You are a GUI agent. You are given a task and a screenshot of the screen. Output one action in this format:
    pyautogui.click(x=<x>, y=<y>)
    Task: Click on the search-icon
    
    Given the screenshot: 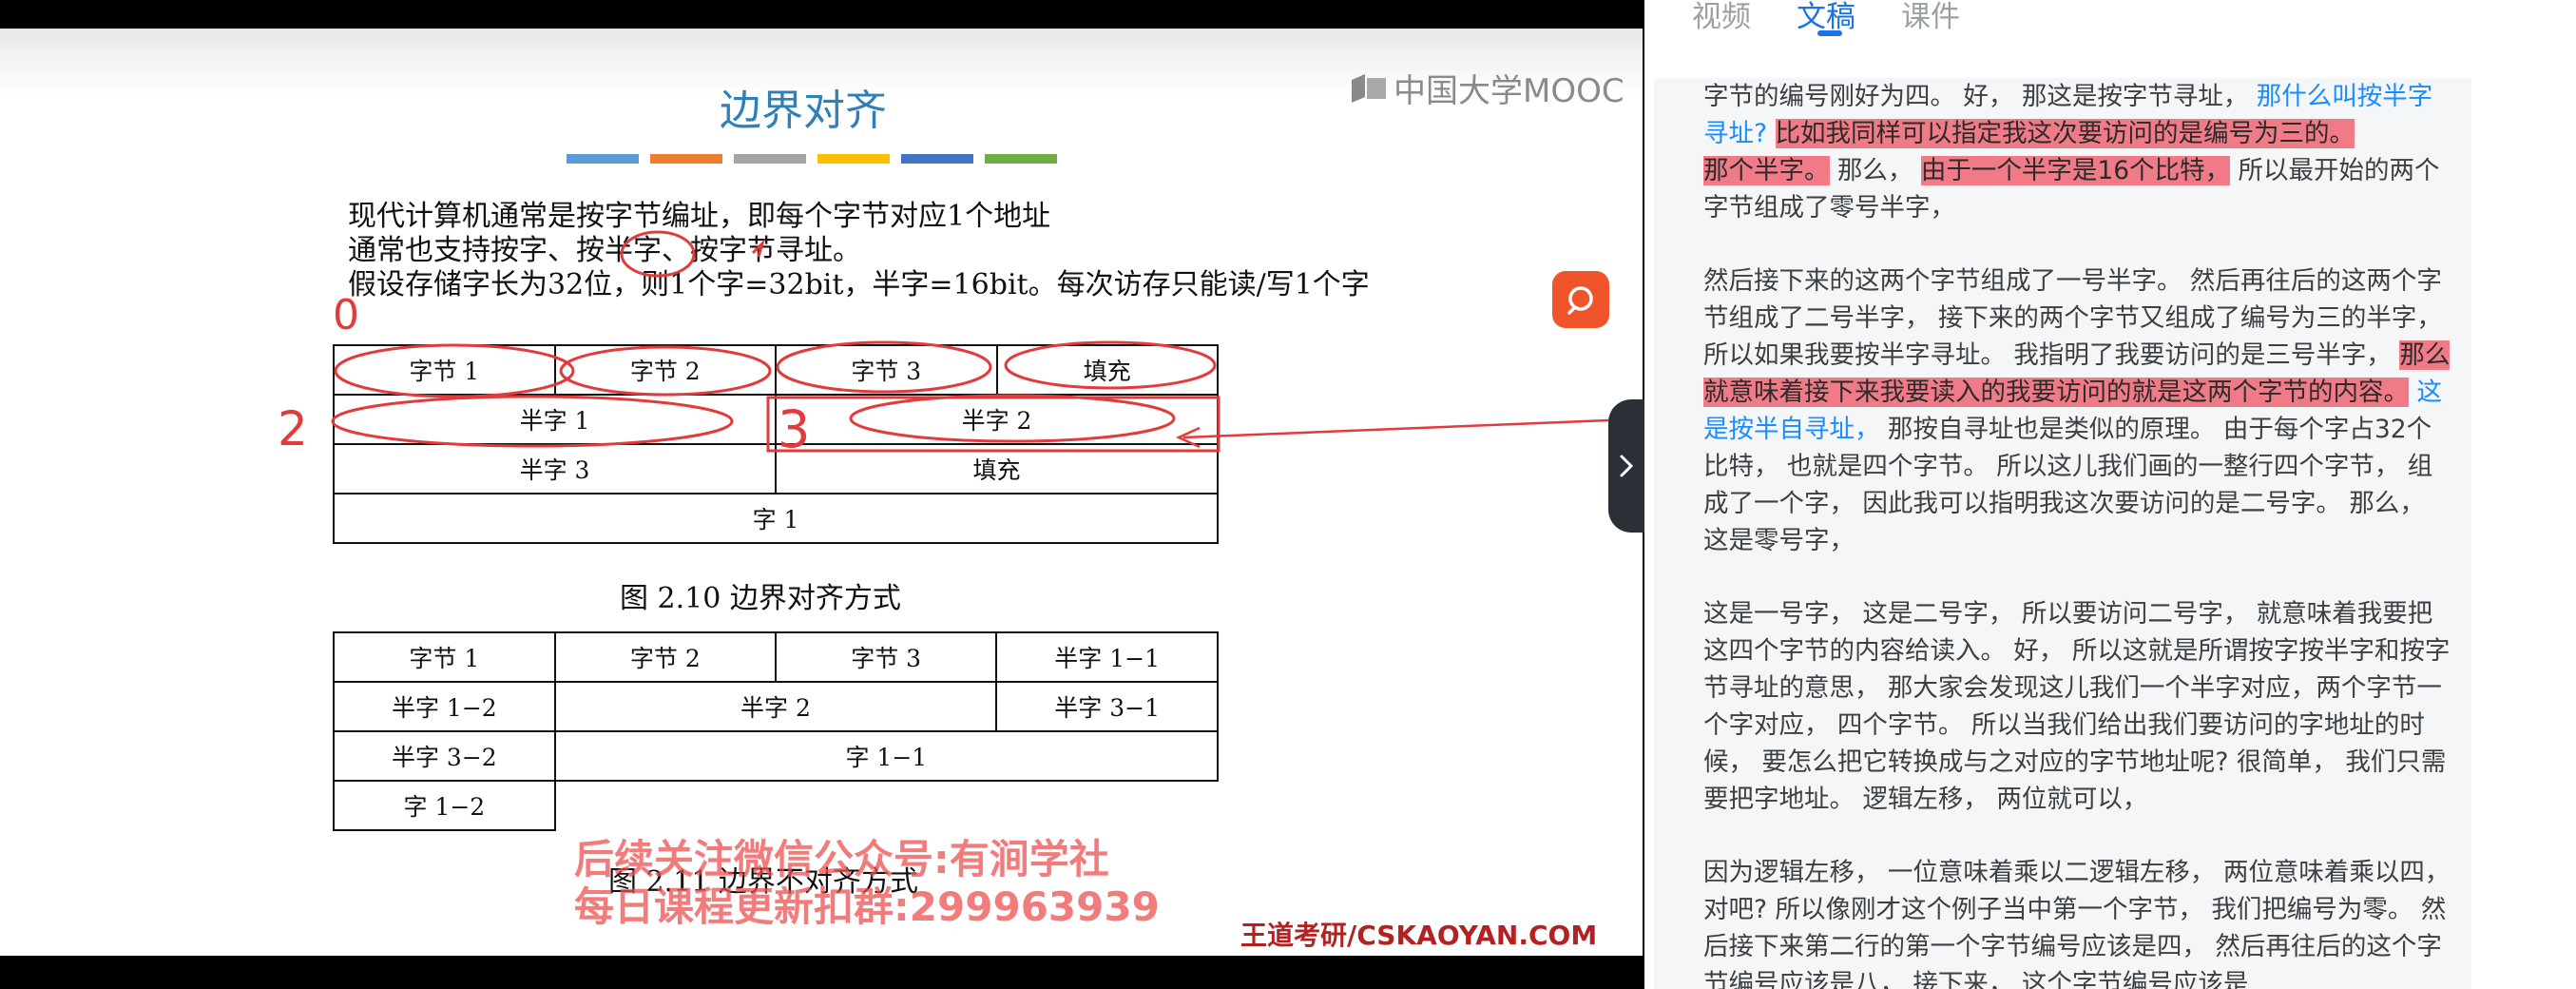 What is the action you would take?
    pyautogui.click(x=1580, y=300)
    